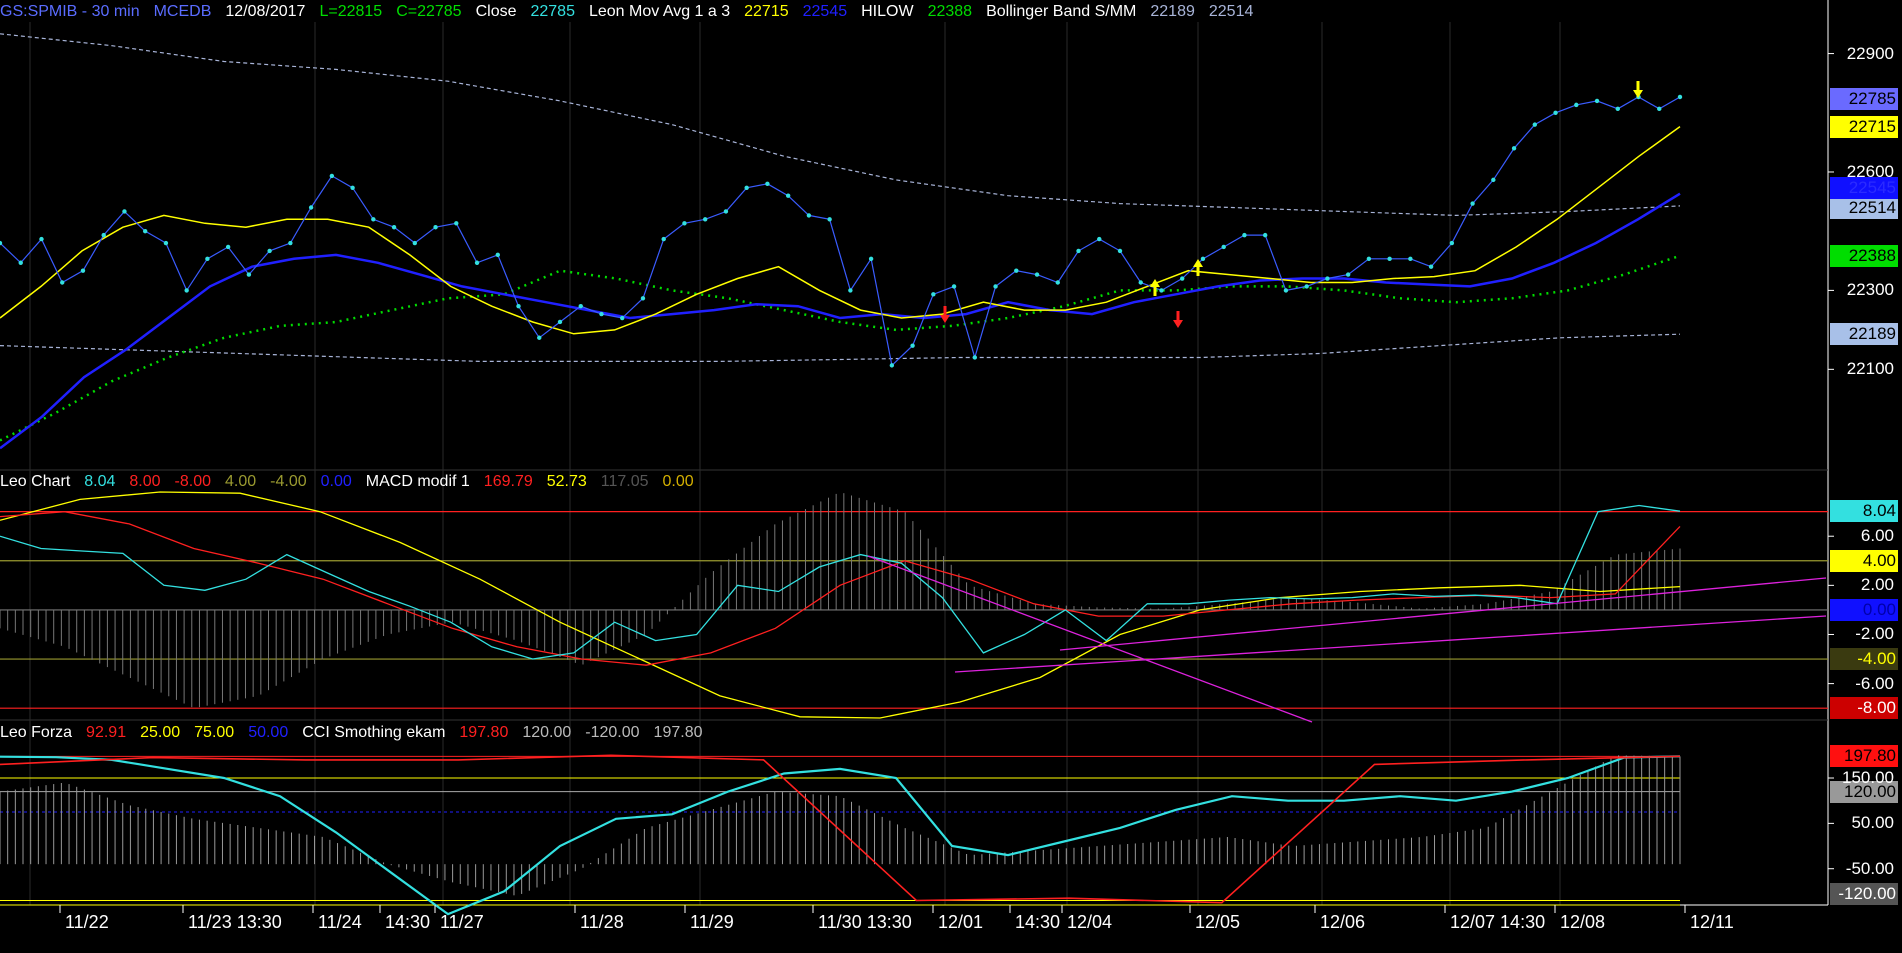 This screenshot has width=1902, height=953. What do you see at coordinates (1061, 11) in the screenshot?
I see `main-header-item-12: Bollinger Band S/MM` at bounding box center [1061, 11].